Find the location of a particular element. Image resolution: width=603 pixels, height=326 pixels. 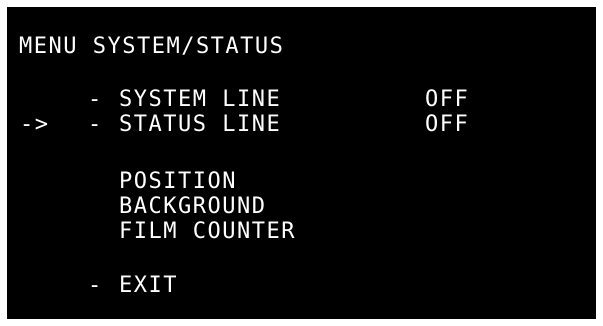

selection-cursor-arrow-icon: -> is located at coordinates (35, 124).